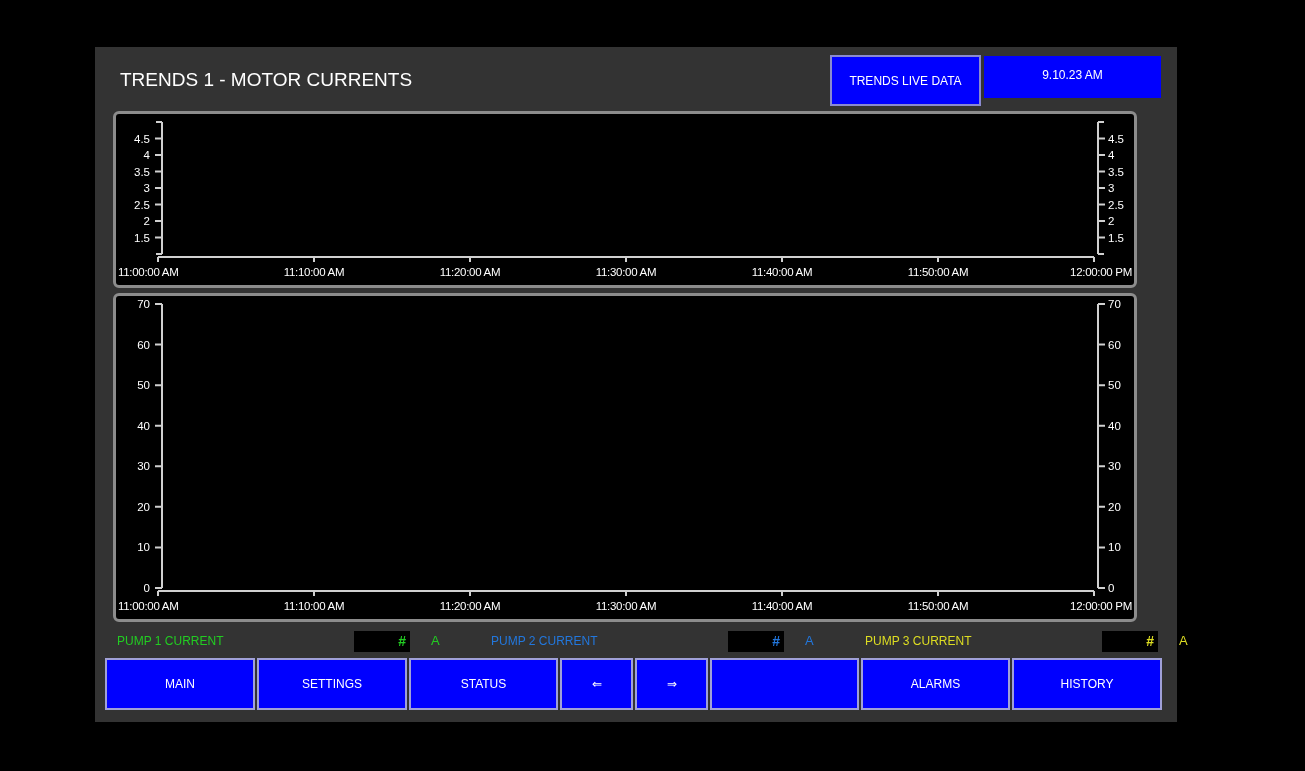  Describe the element at coordinates (332, 684) in the screenshot. I see `nav-button: SETTINGS` at that location.